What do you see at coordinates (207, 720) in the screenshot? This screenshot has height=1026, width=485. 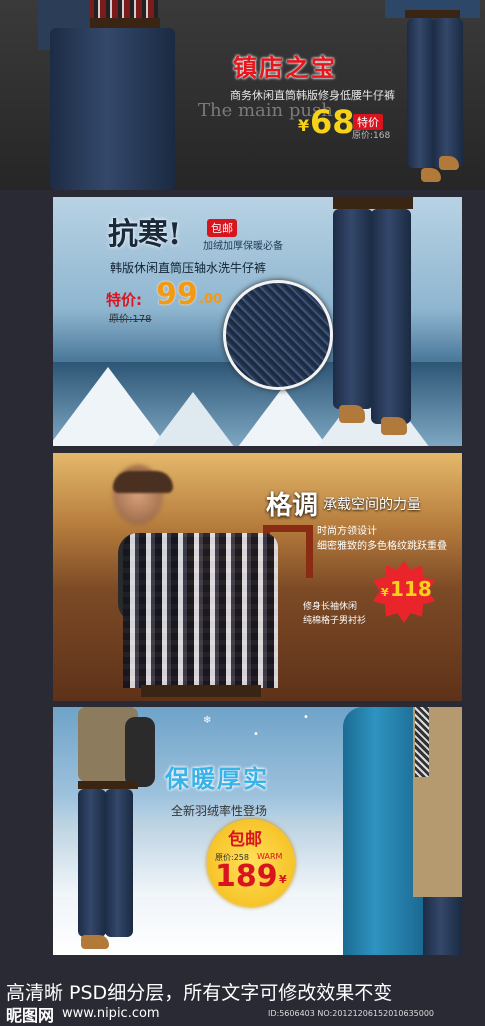 I see `snowflake-icon: ❄` at bounding box center [207, 720].